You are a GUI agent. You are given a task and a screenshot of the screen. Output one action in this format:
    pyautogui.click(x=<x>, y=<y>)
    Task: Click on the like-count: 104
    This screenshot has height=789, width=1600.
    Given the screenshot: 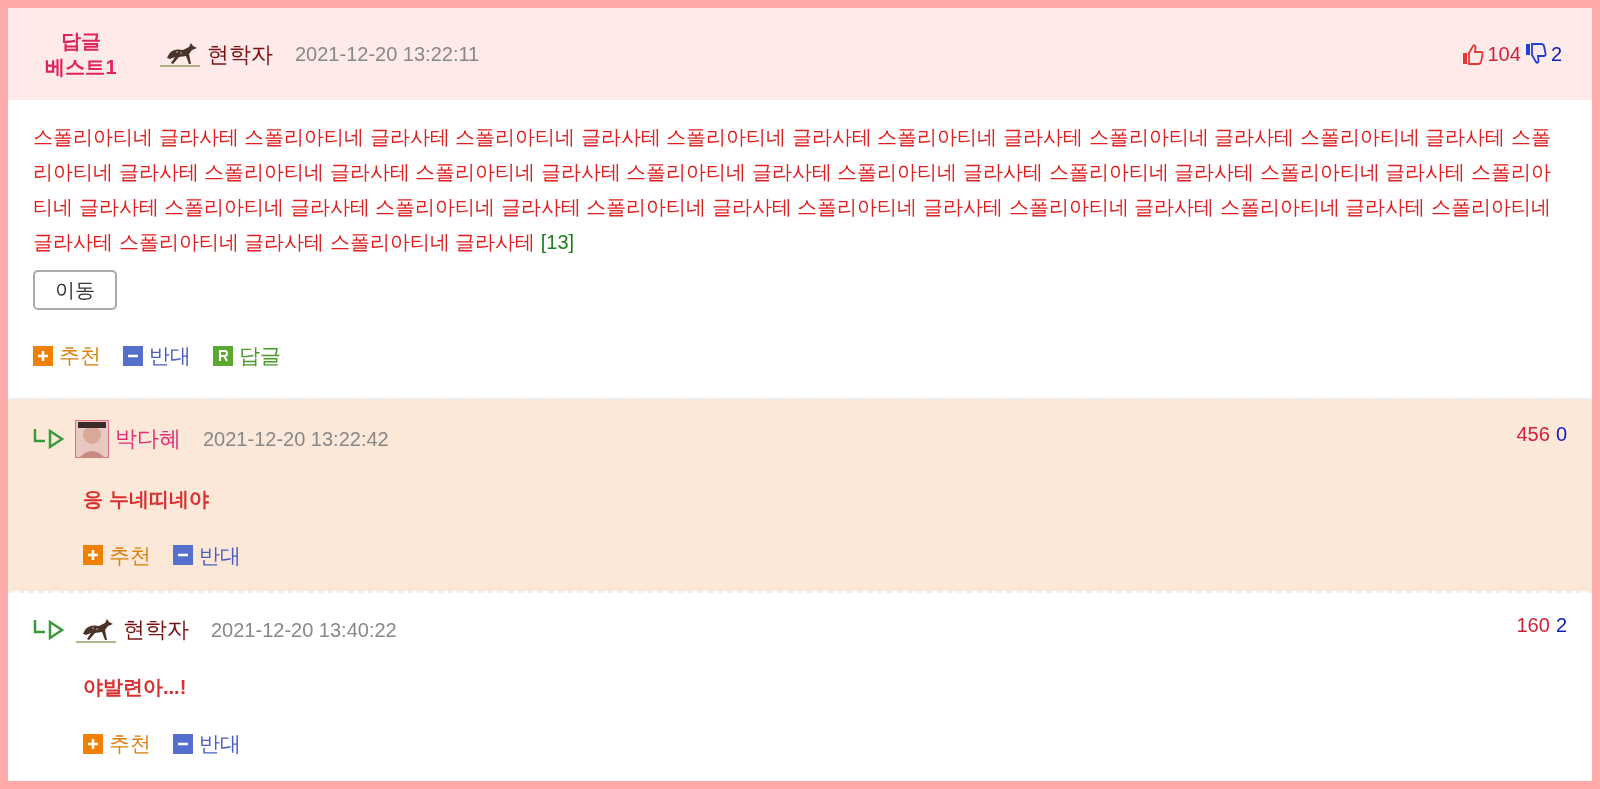 What is the action you would take?
    pyautogui.click(x=1504, y=54)
    